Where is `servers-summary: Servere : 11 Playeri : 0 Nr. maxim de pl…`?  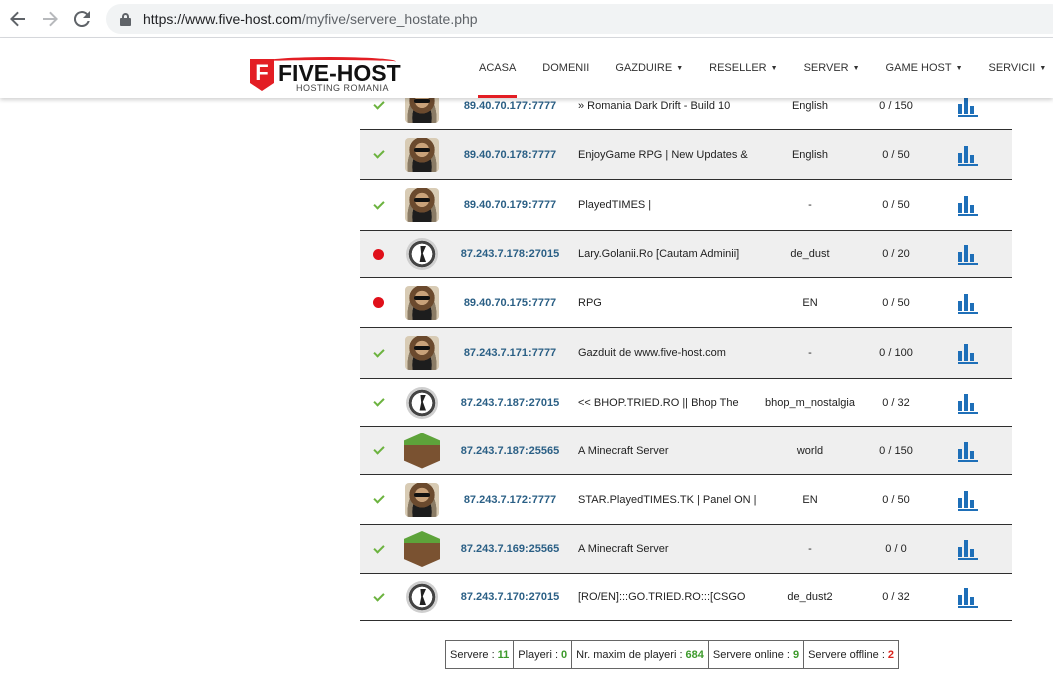 servers-summary: Servere : 11 Playeri : 0 Nr. maxim de pl… is located at coordinates (672, 654).